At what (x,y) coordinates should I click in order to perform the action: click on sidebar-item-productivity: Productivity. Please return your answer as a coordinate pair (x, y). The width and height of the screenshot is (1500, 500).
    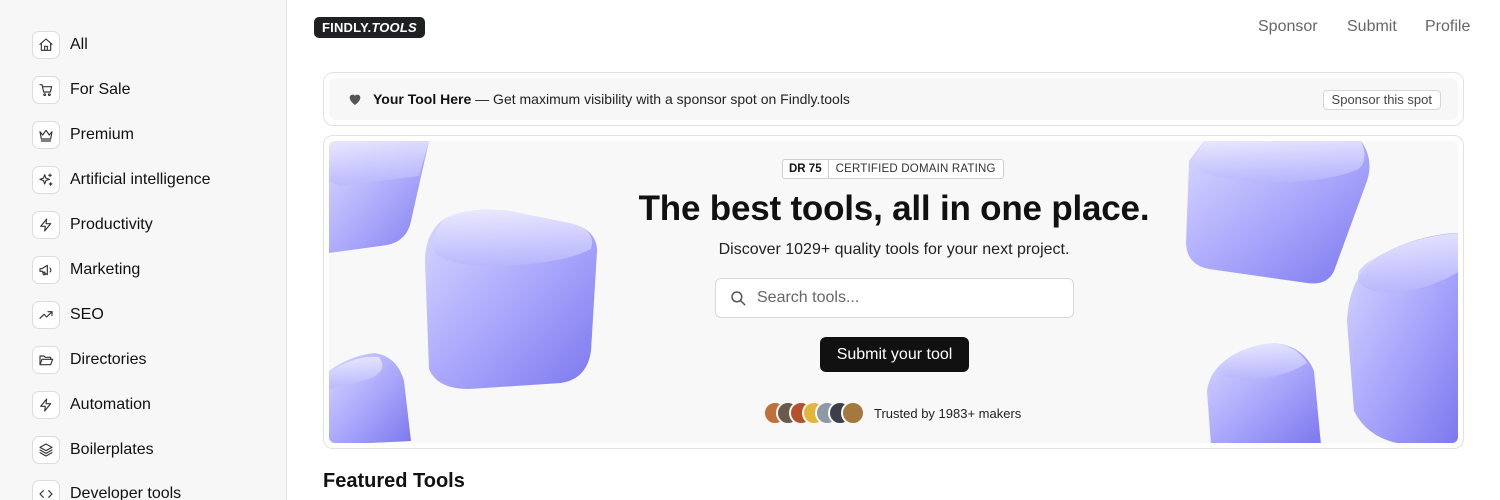
    Looking at the image, I should click on (92, 225).